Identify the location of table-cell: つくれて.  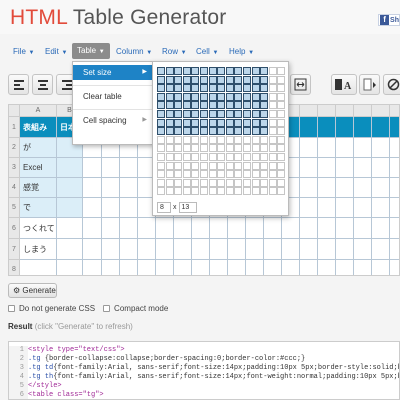
(38, 228).